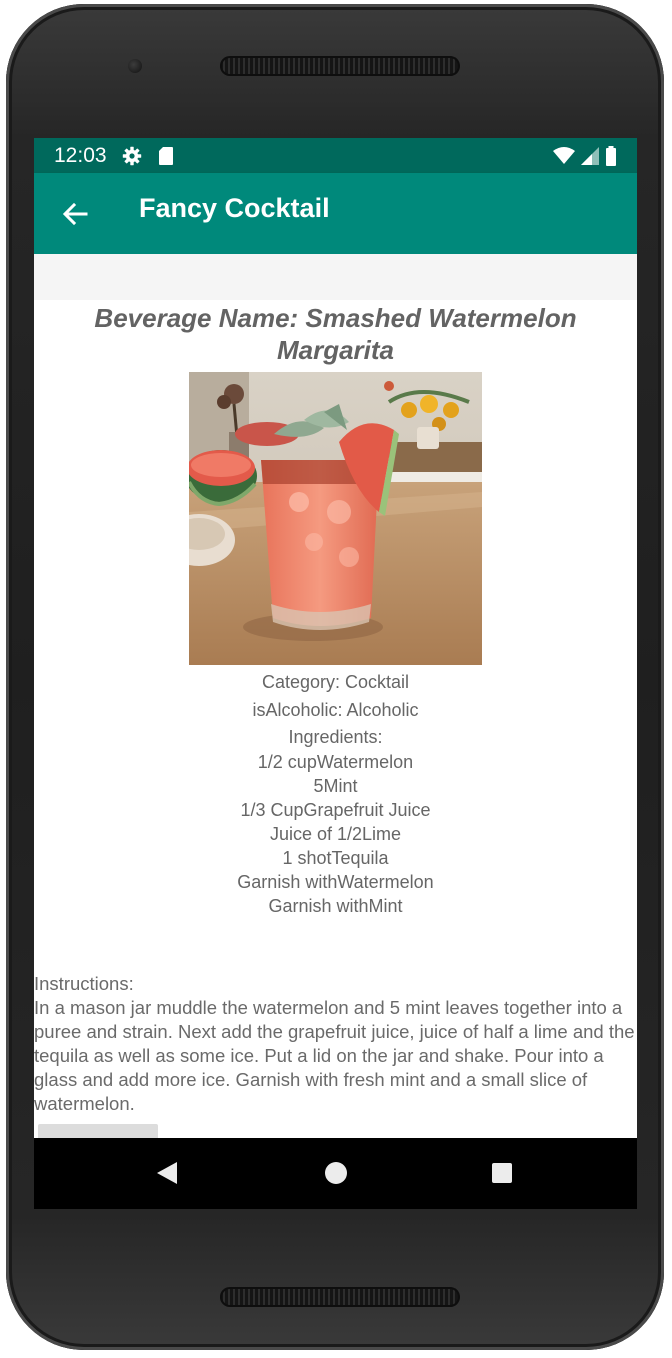 Image resolution: width=672 pixels, height=1358 pixels. What do you see at coordinates (335, 155) in the screenshot?
I see `status-bar: 12:03` at bounding box center [335, 155].